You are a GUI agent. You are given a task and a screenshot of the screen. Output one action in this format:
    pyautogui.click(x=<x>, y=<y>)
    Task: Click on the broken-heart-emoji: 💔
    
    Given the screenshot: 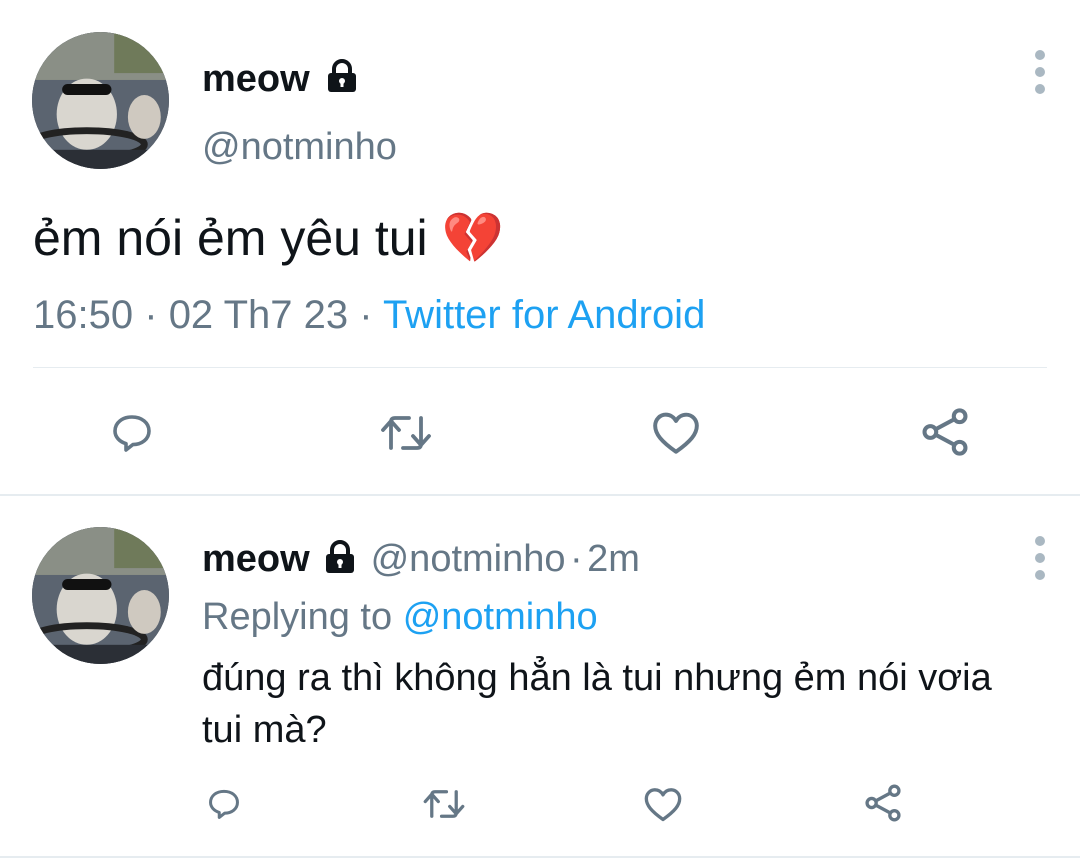 What is the action you would take?
    pyautogui.click(x=472, y=238)
    